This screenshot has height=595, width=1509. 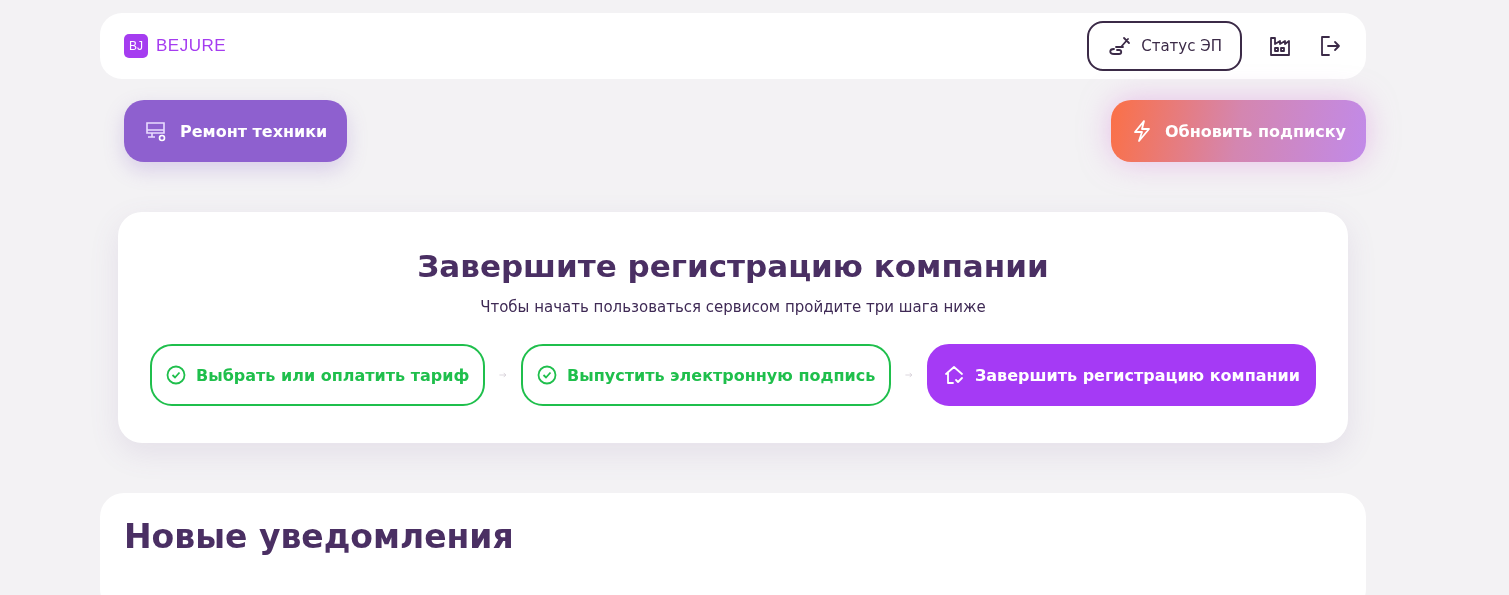 I want to click on notifications-title: Новые уведомления, so click(x=319, y=536).